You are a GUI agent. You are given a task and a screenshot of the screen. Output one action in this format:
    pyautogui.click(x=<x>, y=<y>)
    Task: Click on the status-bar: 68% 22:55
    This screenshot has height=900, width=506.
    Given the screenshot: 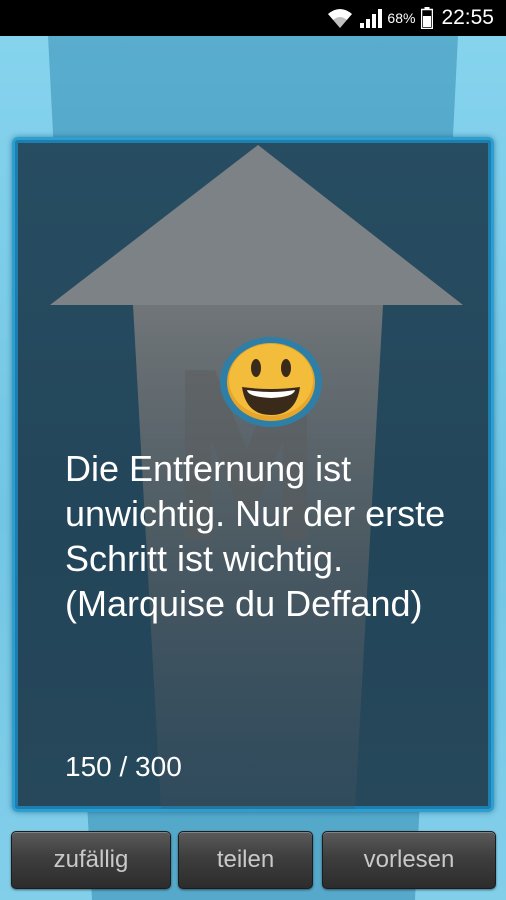 What is the action you would take?
    pyautogui.click(x=253, y=18)
    